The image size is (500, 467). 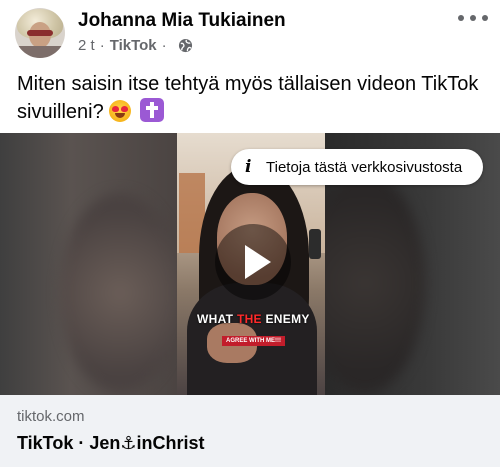 I want to click on caption-word: WHAT, so click(x=215, y=319).